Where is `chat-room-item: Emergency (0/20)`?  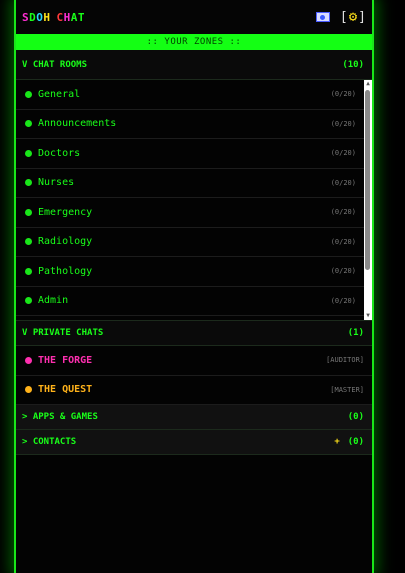
chat-room-item: Emergency (0/20) is located at coordinates (194, 213).